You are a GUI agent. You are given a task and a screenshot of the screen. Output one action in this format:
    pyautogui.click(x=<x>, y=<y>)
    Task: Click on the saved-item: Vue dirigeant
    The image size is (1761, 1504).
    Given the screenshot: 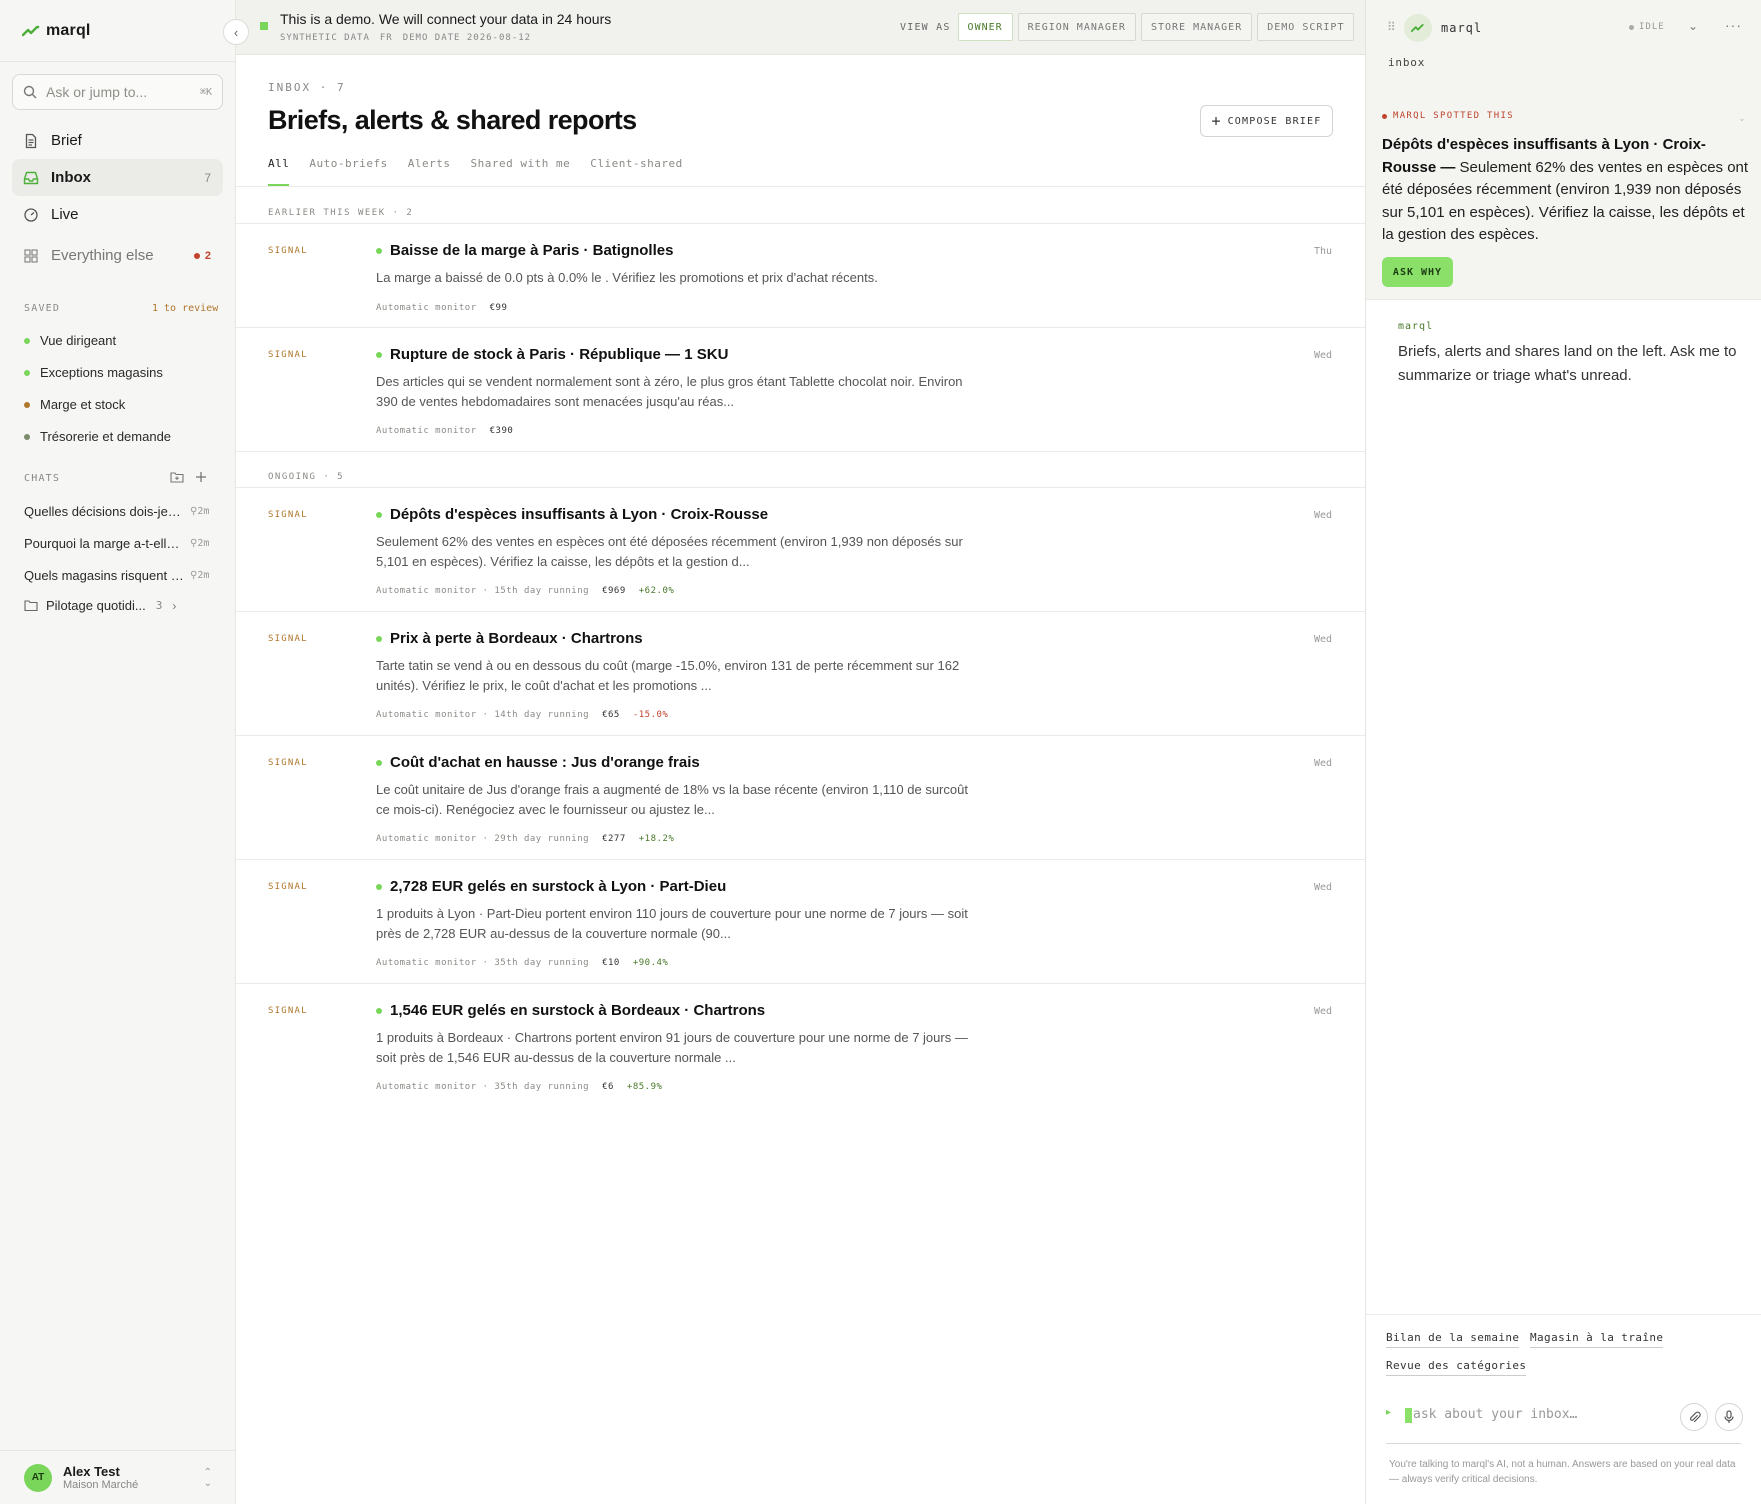 What is the action you would take?
    pyautogui.click(x=70, y=340)
    